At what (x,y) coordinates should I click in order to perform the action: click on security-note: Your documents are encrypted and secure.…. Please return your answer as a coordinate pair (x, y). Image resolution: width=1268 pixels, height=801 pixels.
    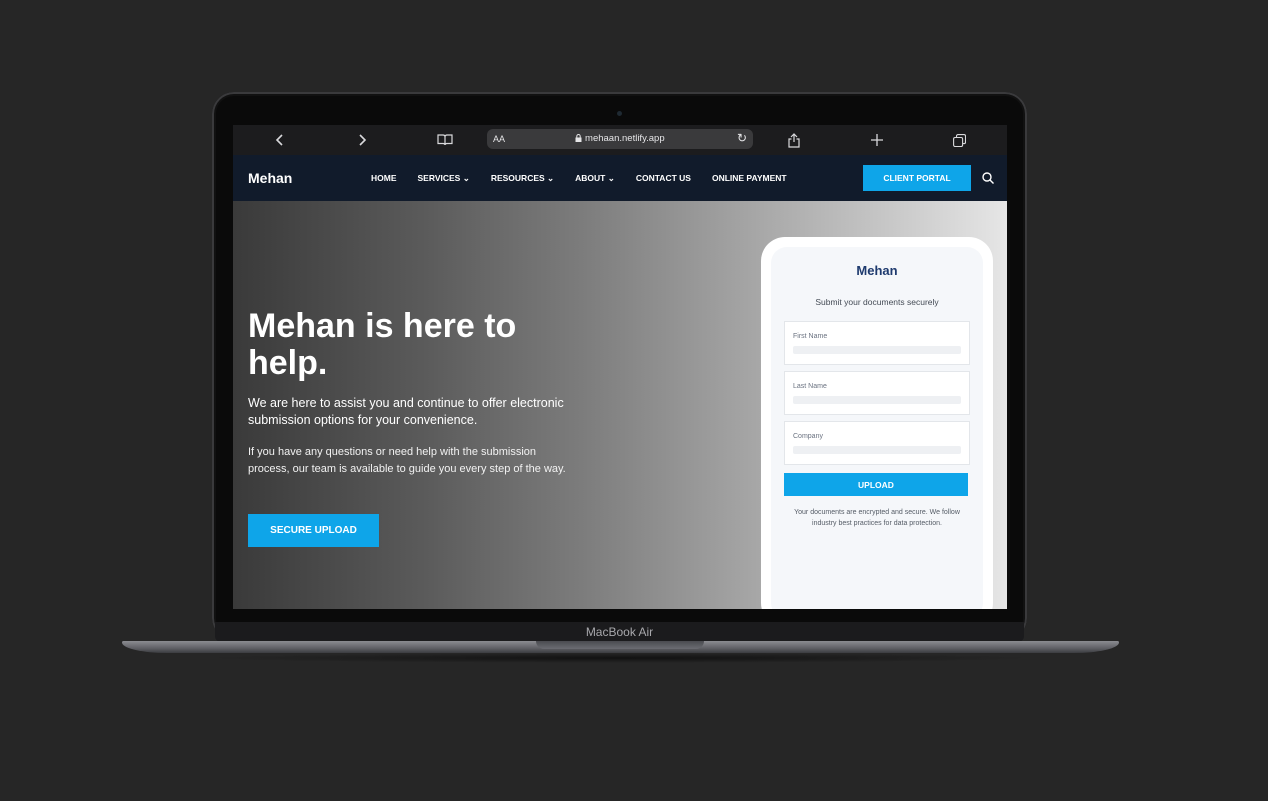
    Looking at the image, I should click on (877, 518).